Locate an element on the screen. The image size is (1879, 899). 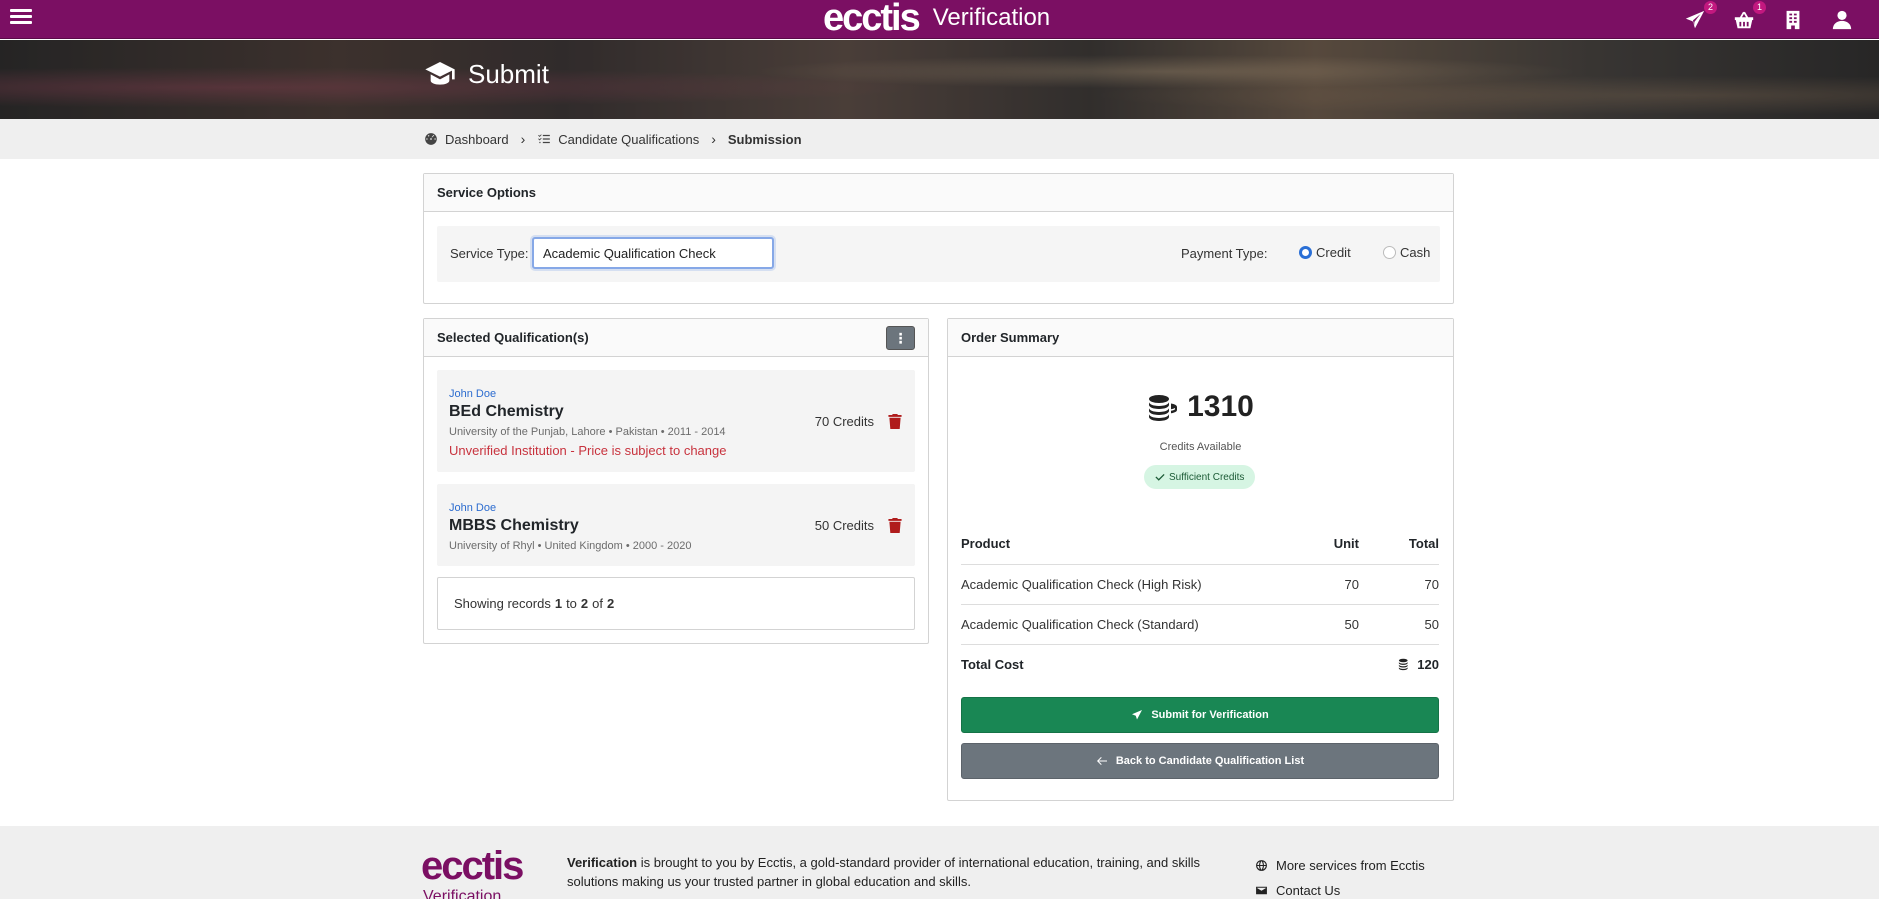
records-prefix: Showing records is located at coordinates (502, 603).